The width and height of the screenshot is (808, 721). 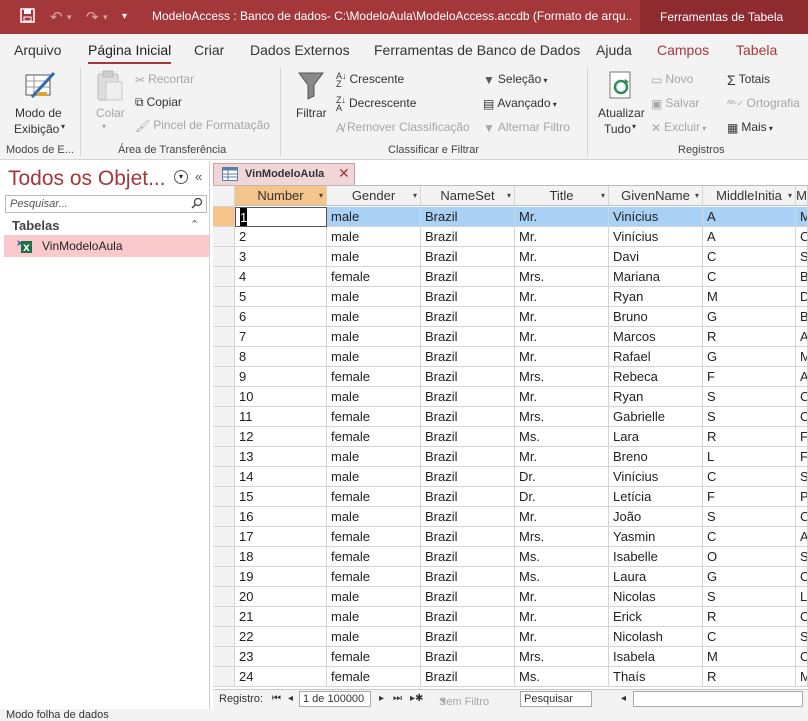 What do you see at coordinates (802, 337) in the screenshot?
I see `table-cell: A` at bounding box center [802, 337].